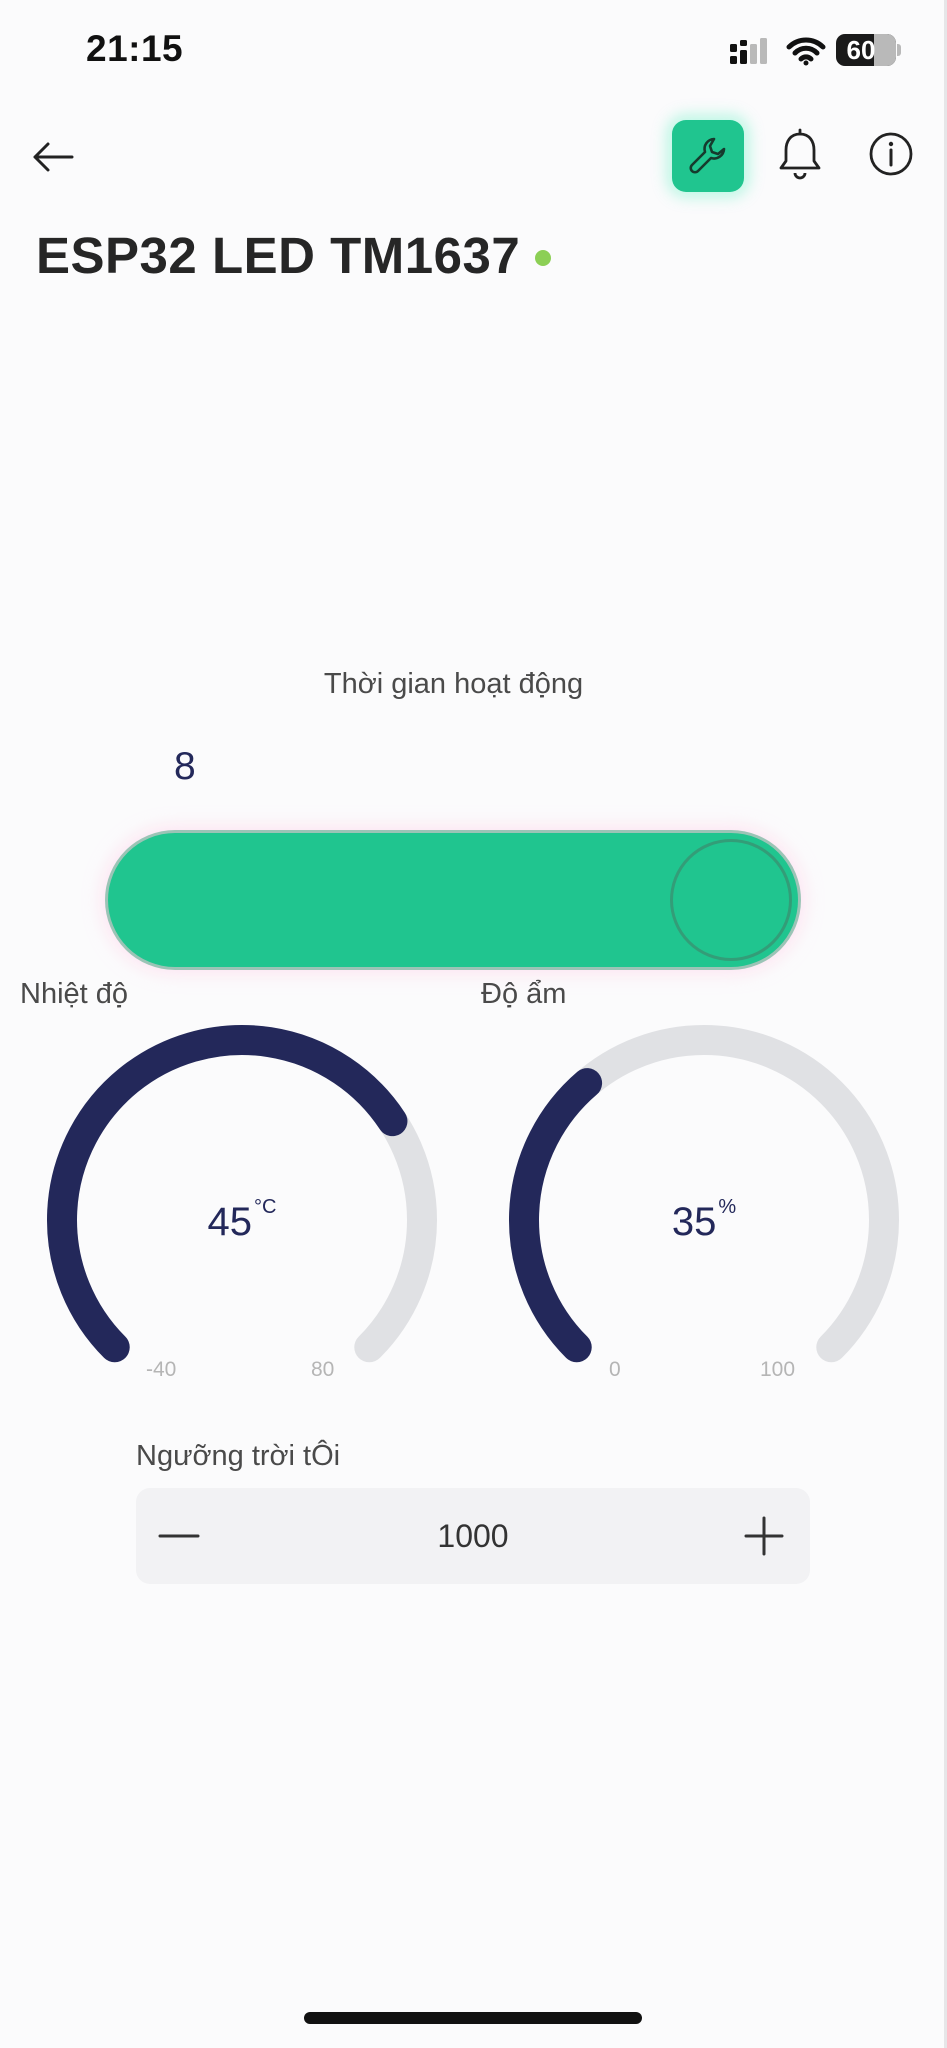 Image resolution: width=947 pixels, height=2048 pixels. What do you see at coordinates (806, 51) in the screenshot?
I see `wifi-icon` at bounding box center [806, 51].